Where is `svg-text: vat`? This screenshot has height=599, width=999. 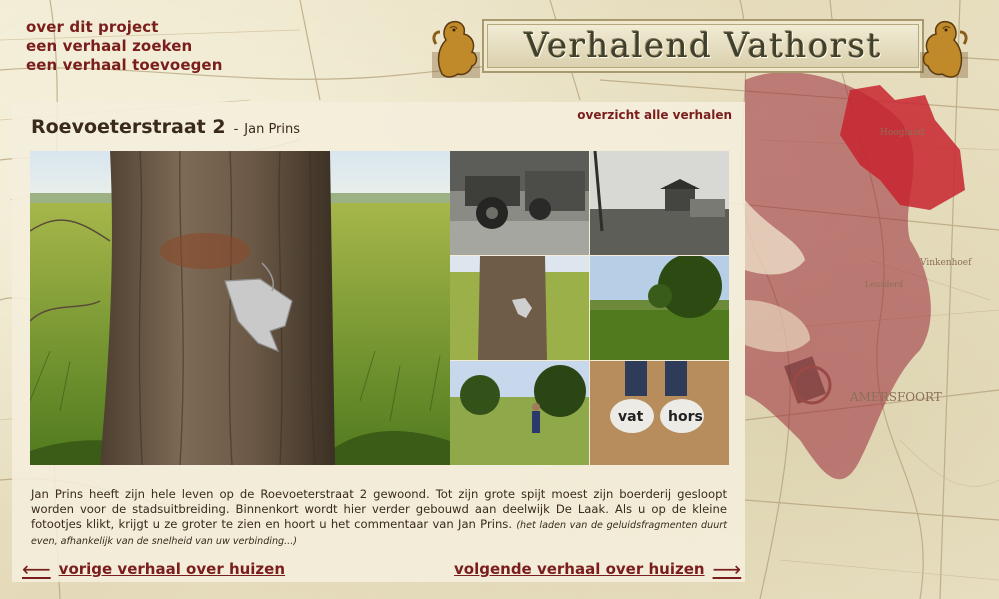
svg-text: vat is located at coordinates (631, 417).